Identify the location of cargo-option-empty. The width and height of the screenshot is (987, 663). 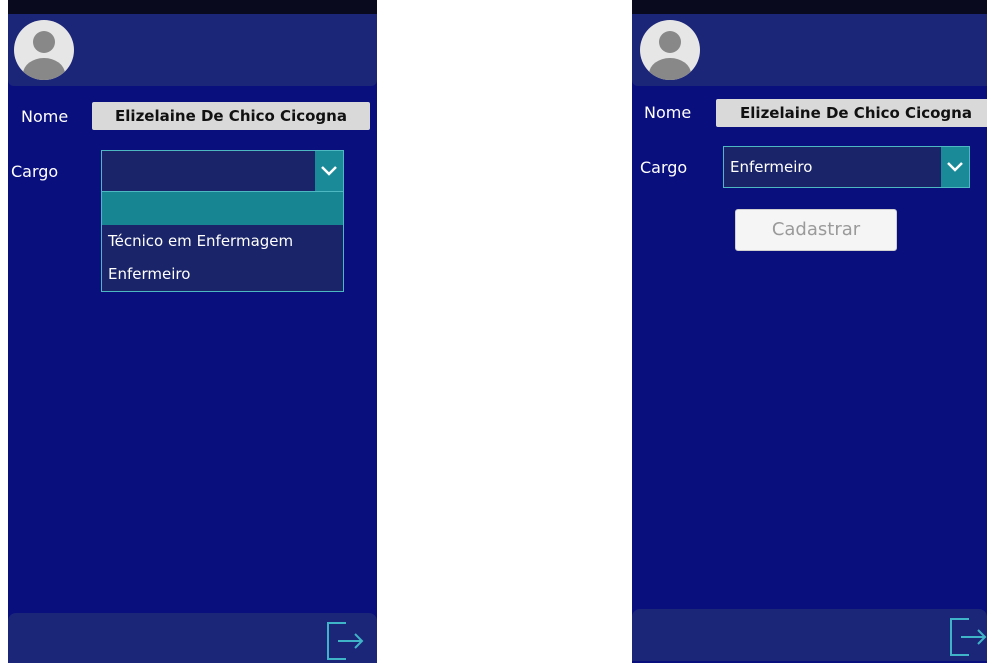
(222, 208).